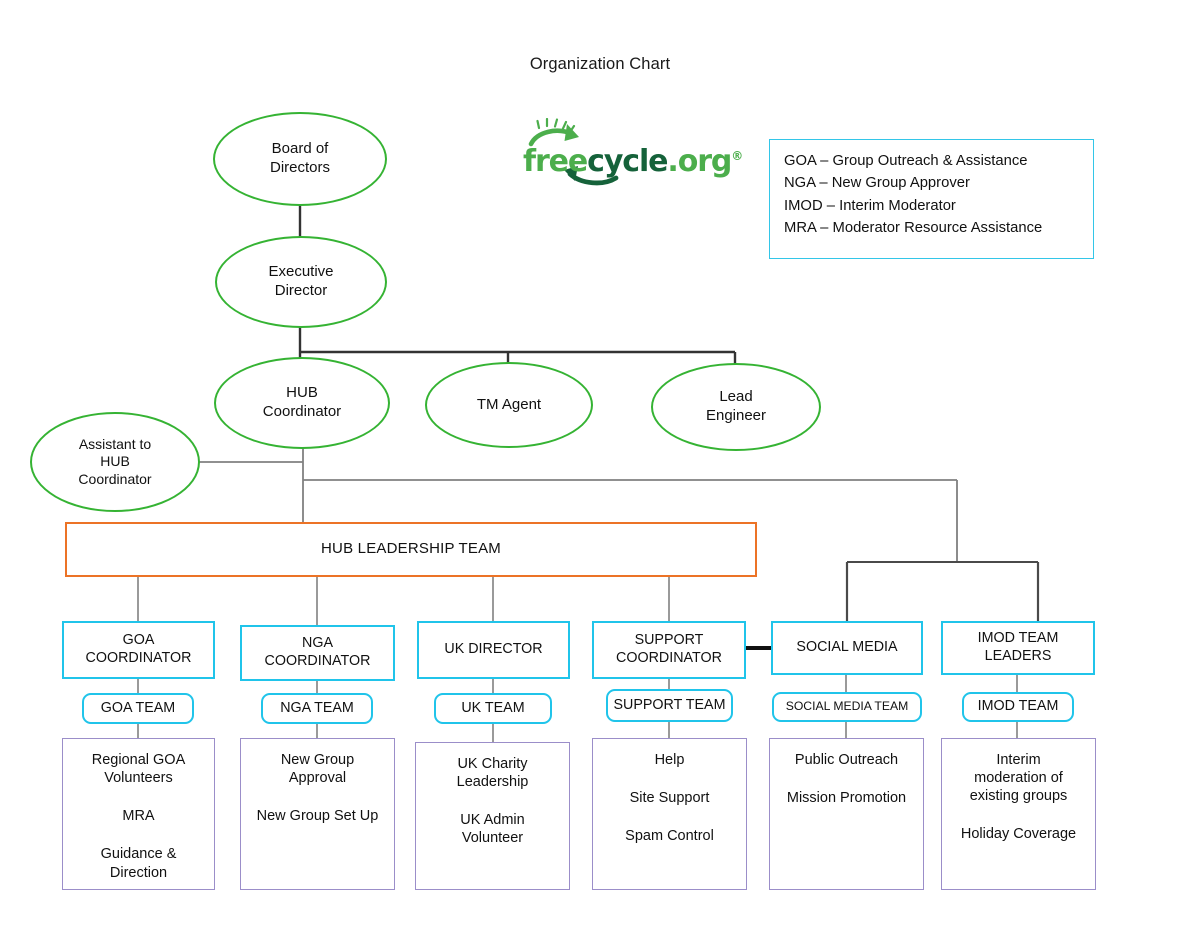 The width and height of the screenshot is (1200, 927). Describe the element at coordinates (299, 167) in the screenshot. I see `node-label-line2: Directors` at that location.